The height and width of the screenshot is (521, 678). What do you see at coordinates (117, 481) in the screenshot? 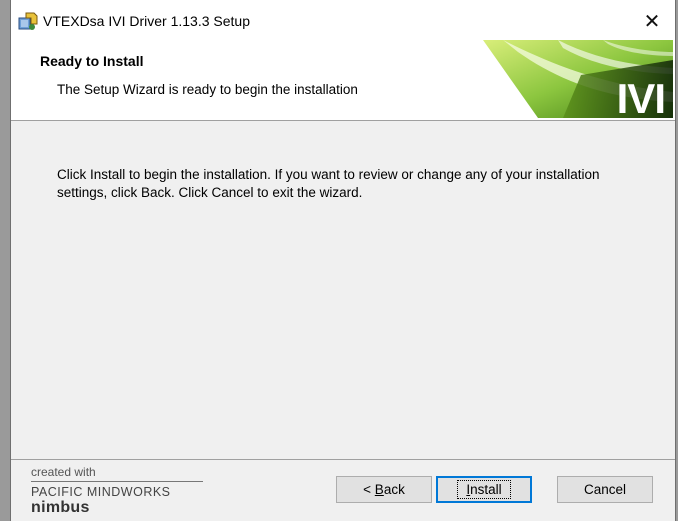
I see `branding-divider` at bounding box center [117, 481].